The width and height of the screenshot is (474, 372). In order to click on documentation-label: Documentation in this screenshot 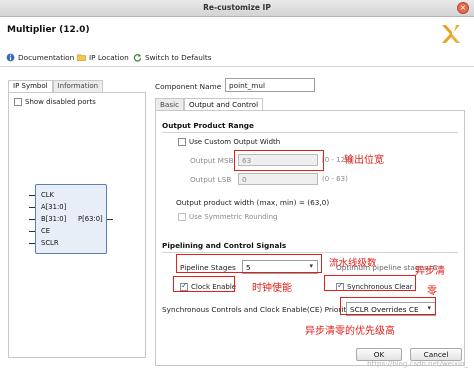, I will do `click(46, 57)`.